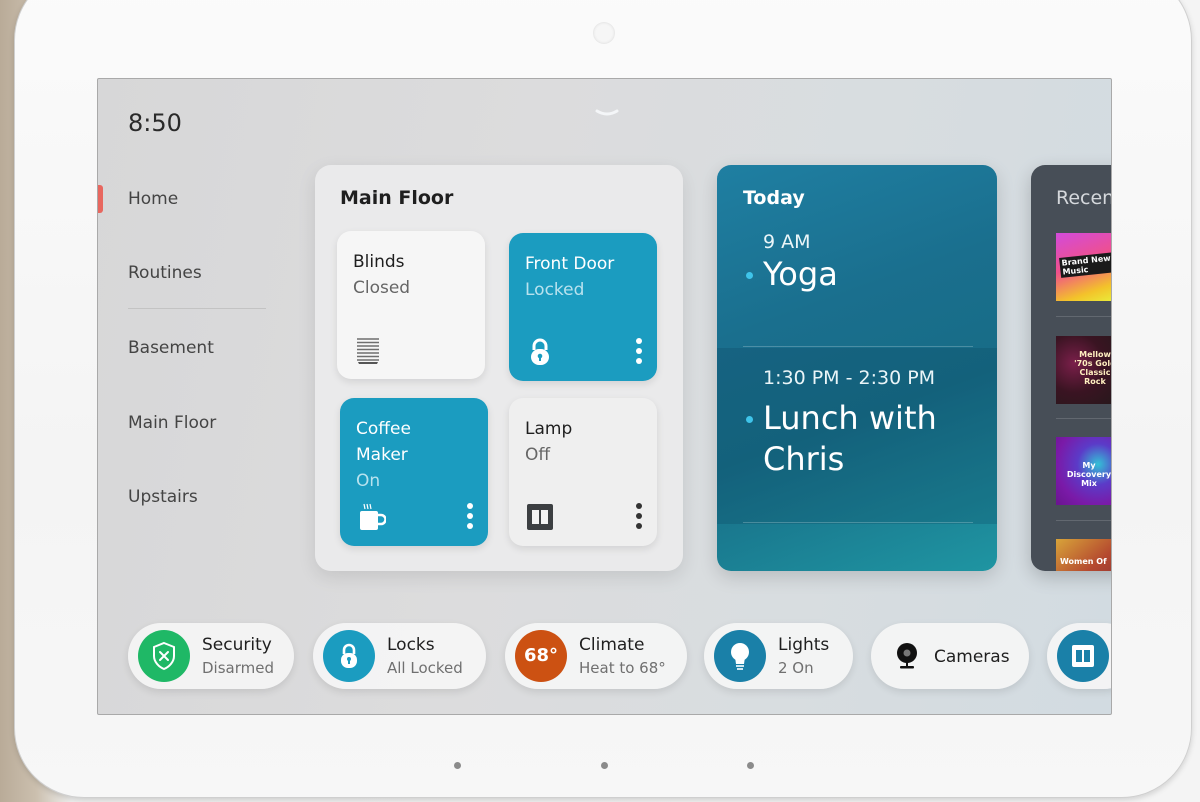  Describe the element at coordinates (155, 123) in the screenshot. I see `clock: 8:50` at that location.